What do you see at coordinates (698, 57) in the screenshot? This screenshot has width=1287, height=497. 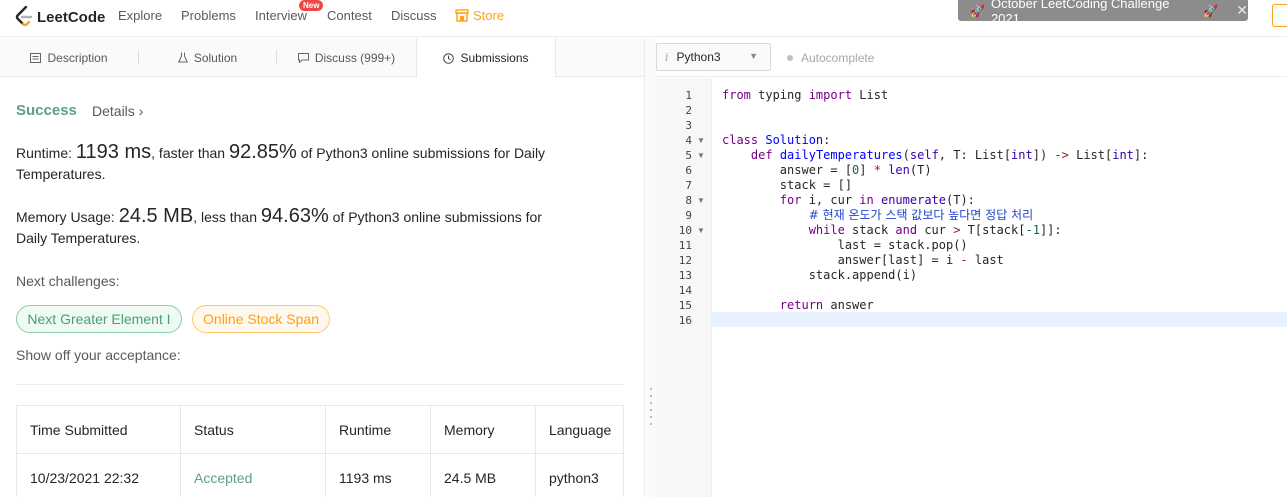 I see `language-value: Python3` at bounding box center [698, 57].